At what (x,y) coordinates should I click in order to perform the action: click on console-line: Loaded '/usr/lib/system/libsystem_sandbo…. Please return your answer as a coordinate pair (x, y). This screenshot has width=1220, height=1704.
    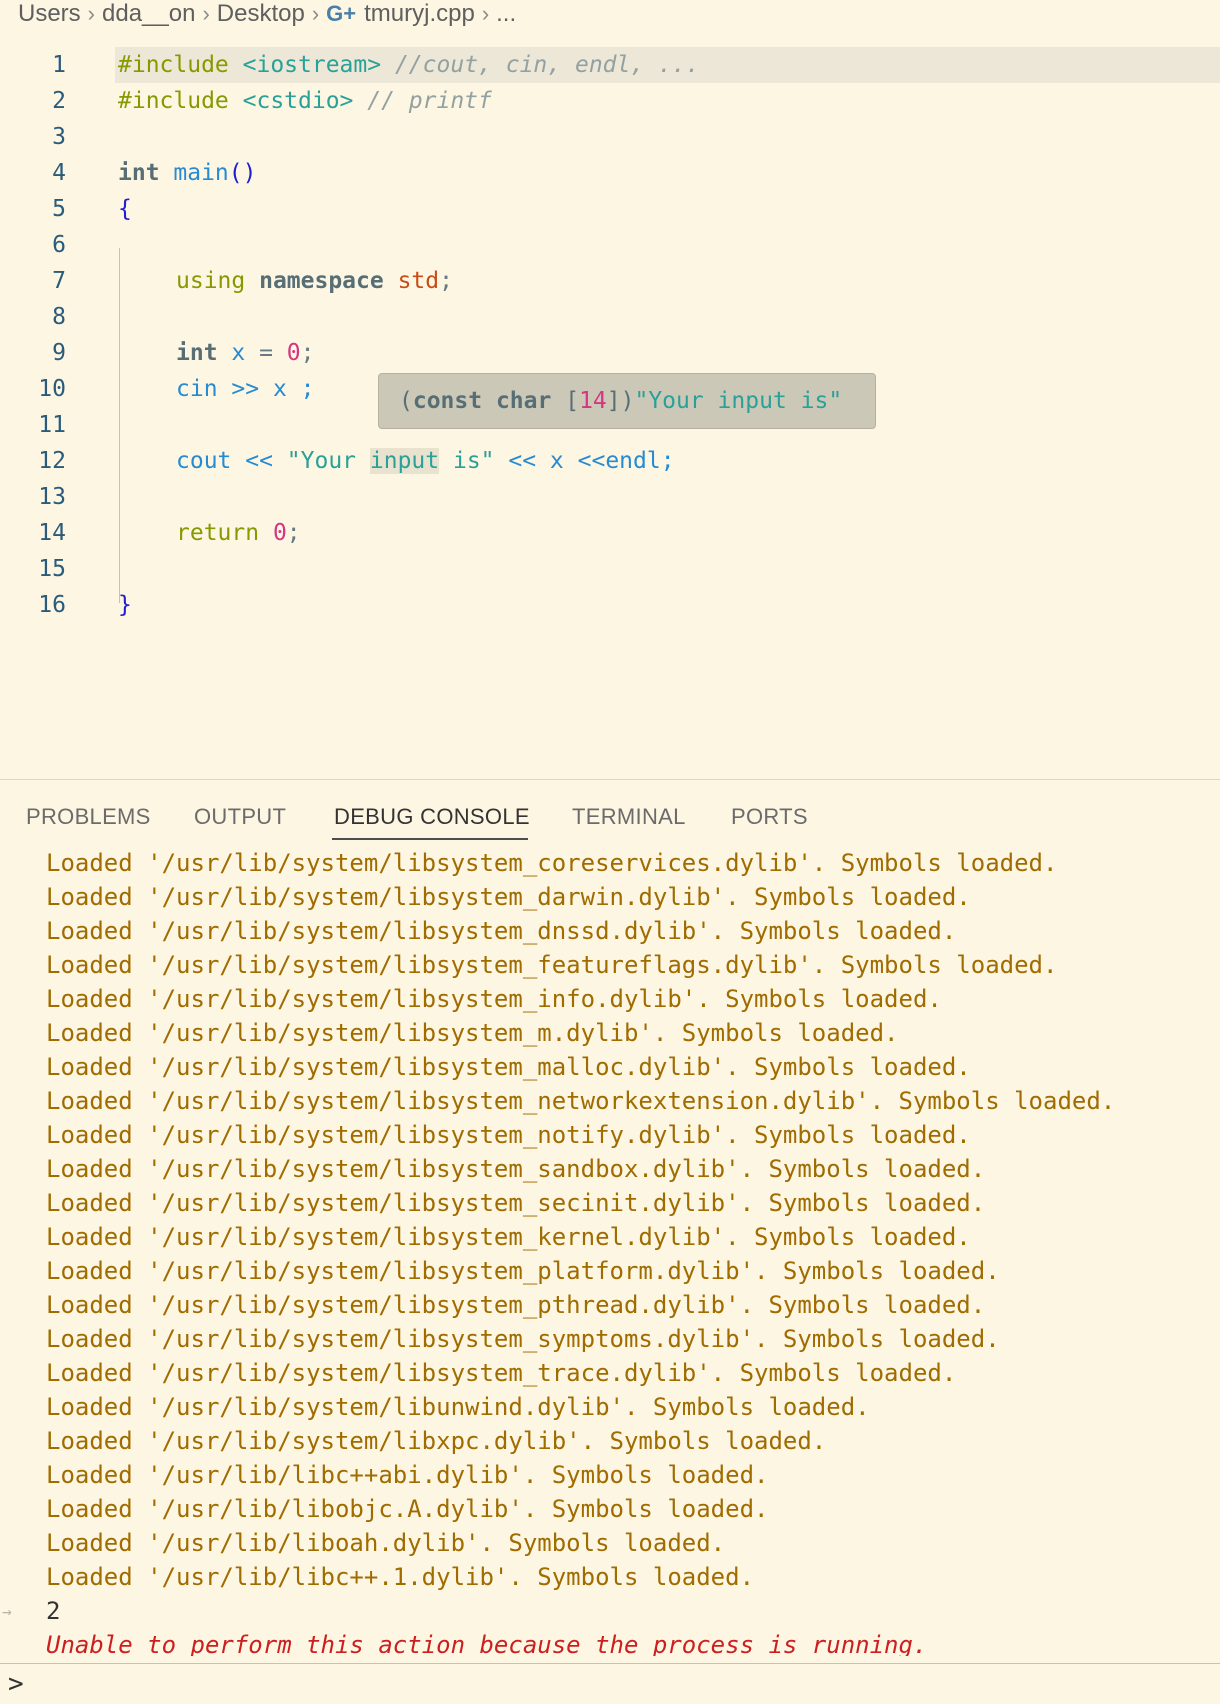
    Looking at the image, I should click on (516, 1169).